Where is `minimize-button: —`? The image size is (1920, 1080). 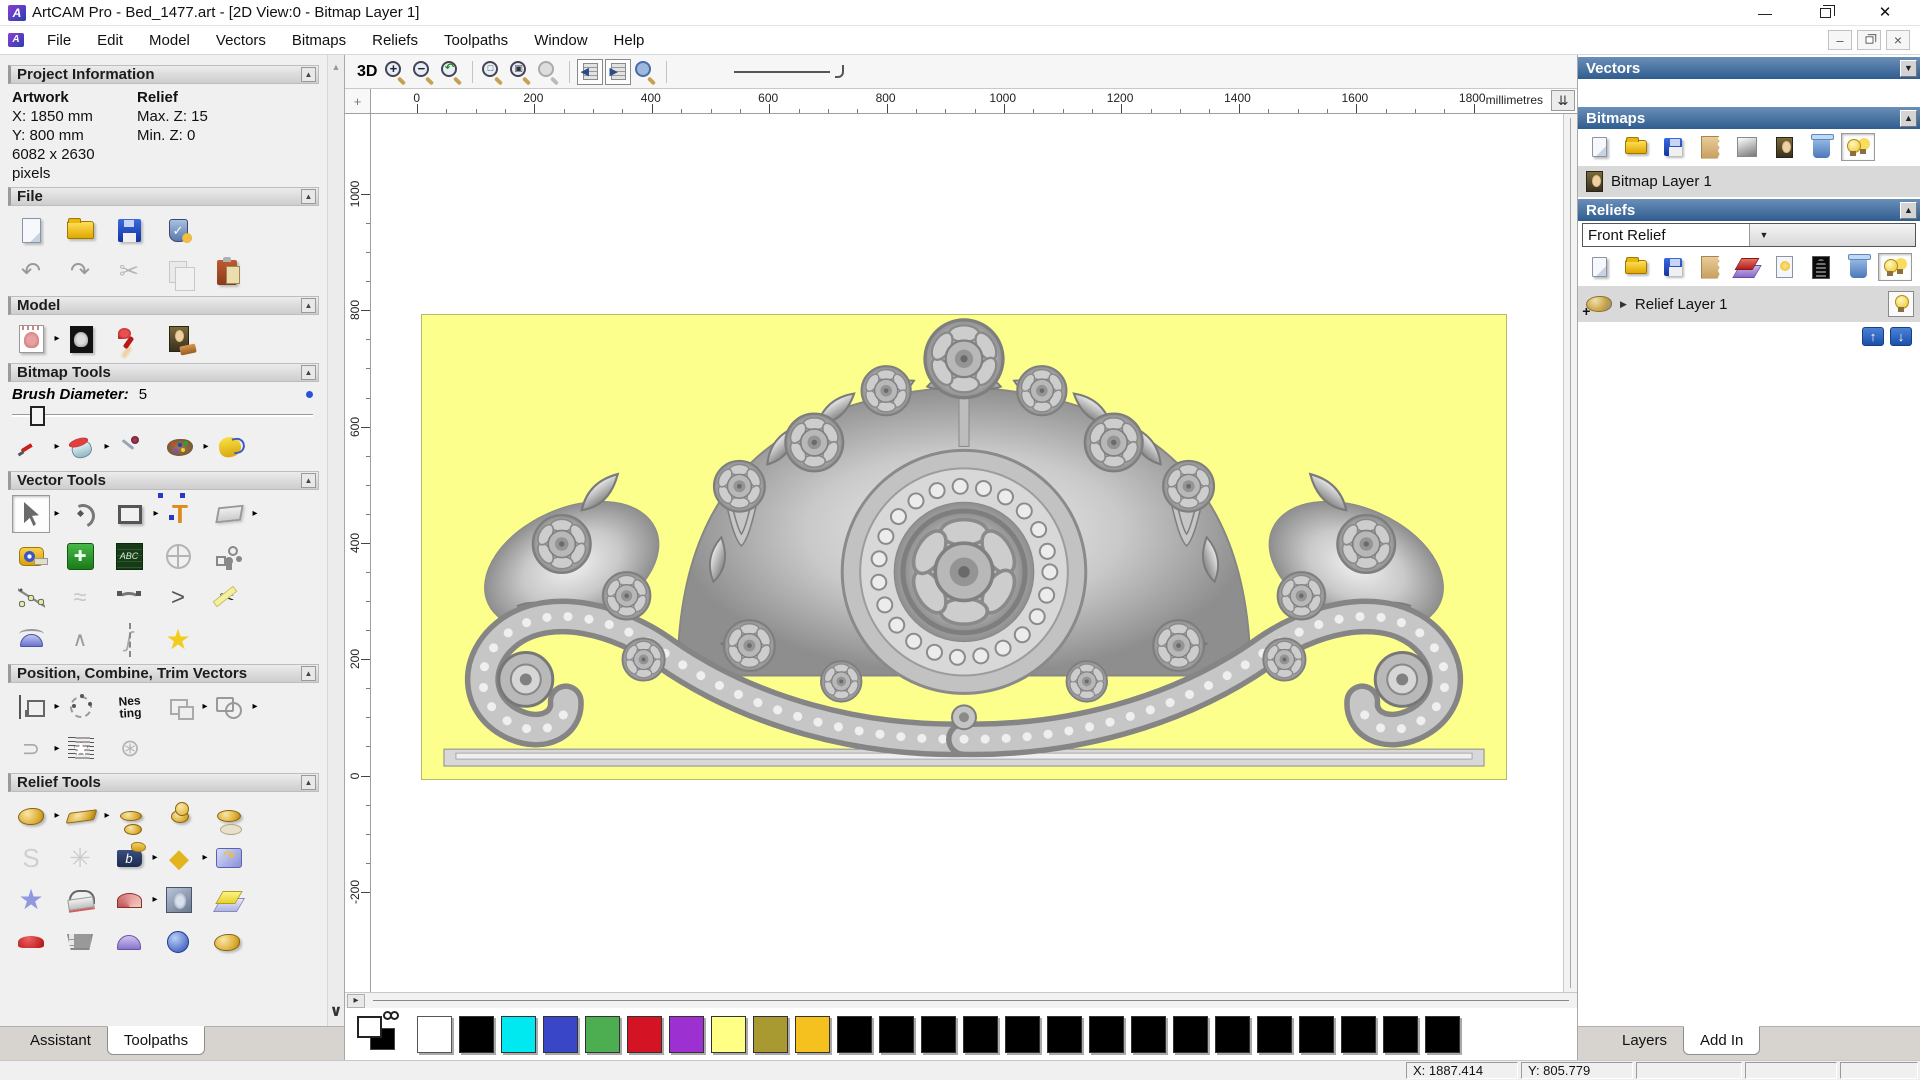 minimize-button: — is located at coordinates (1765, 13).